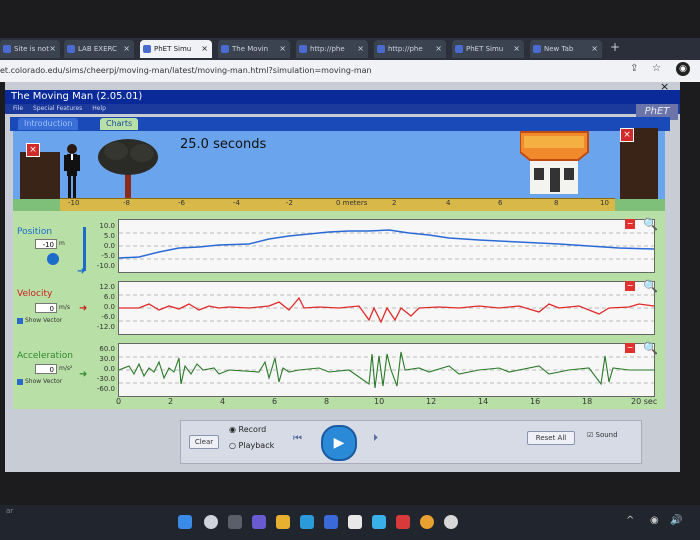 The height and width of the screenshot is (540, 700). Describe the element at coordinates (185, 522) in the screenshot. I see `windows-start-icon` at that location.